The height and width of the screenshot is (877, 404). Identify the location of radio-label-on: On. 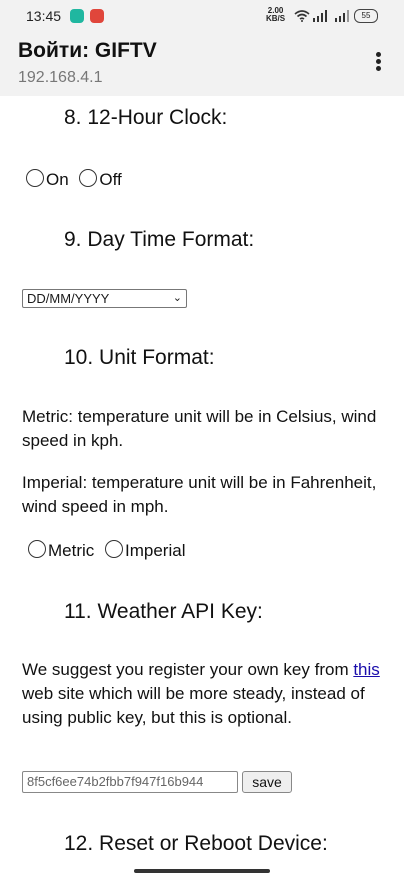
(57, 179).